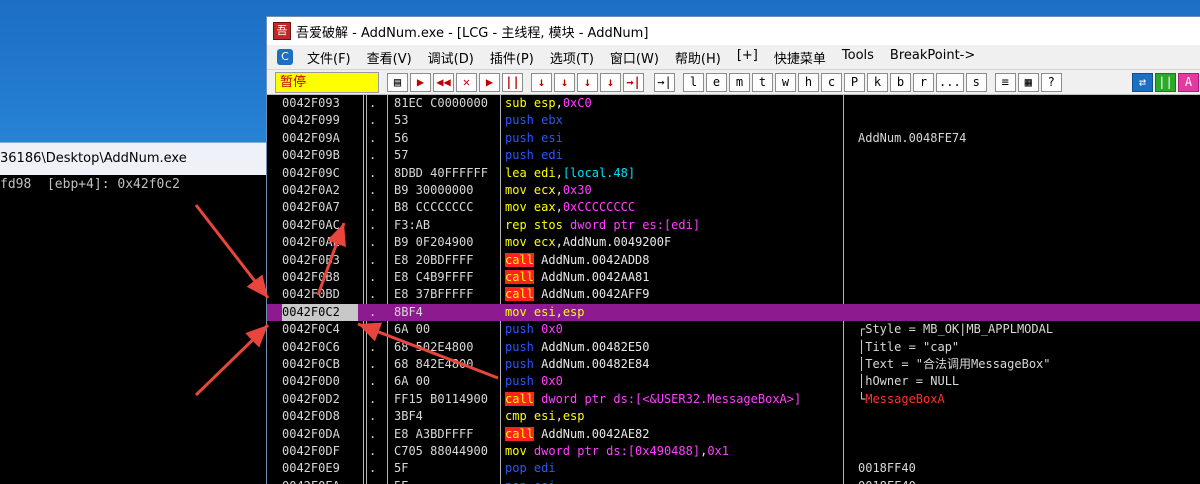  I want to click on annotation-arrows, so click(346, 300).